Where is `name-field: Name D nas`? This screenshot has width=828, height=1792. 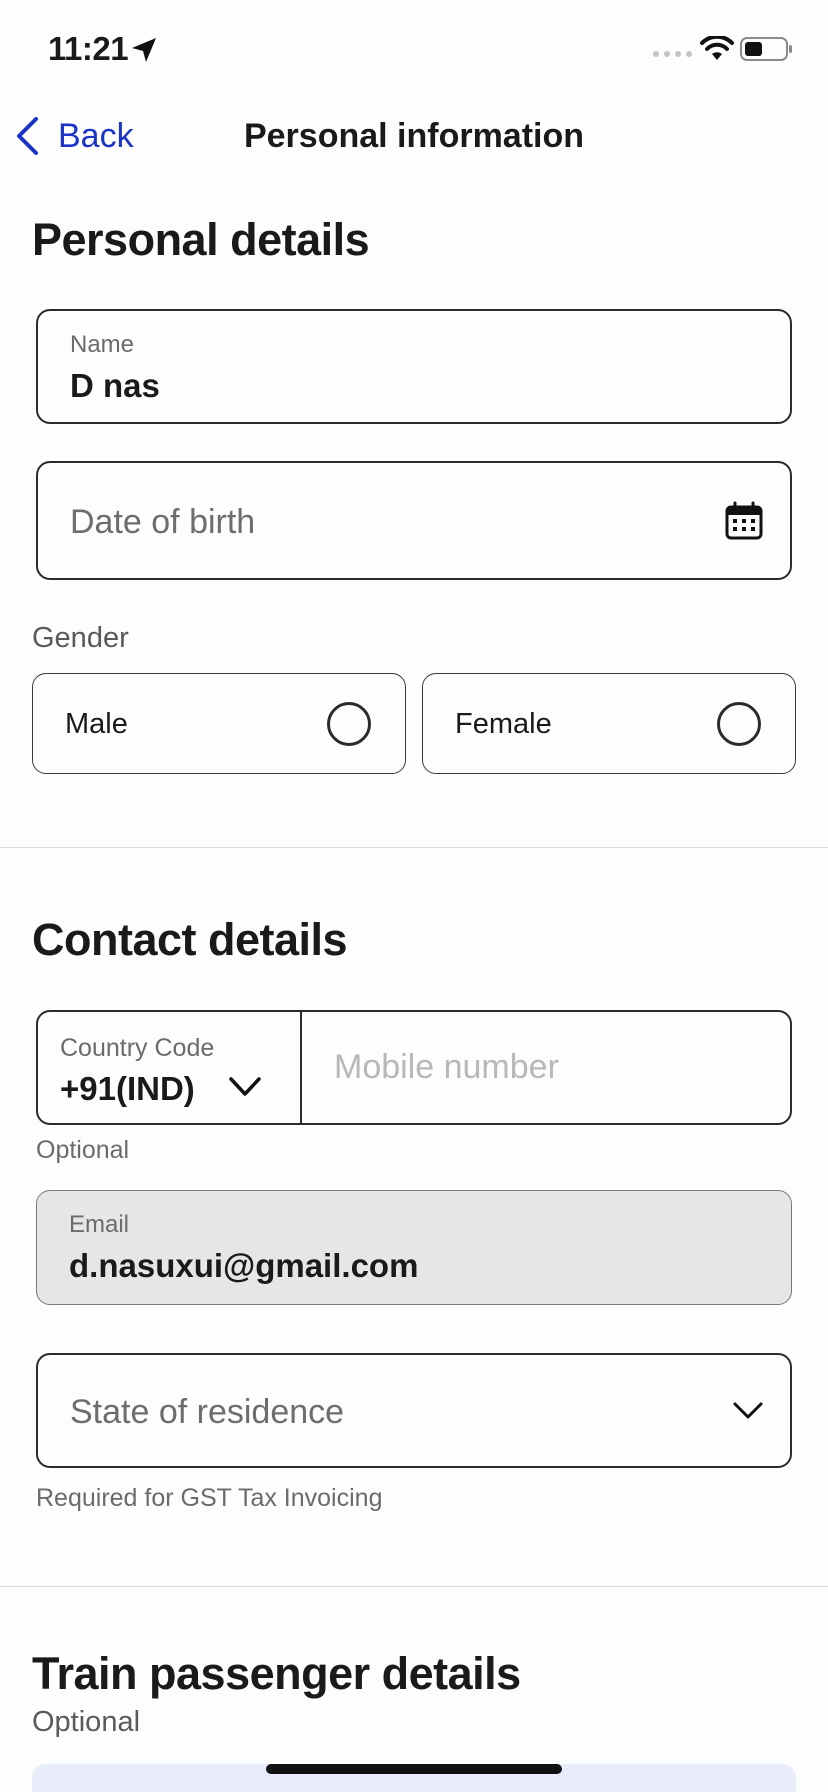
name-field: Name D nas is located at coordinates (414, 366).